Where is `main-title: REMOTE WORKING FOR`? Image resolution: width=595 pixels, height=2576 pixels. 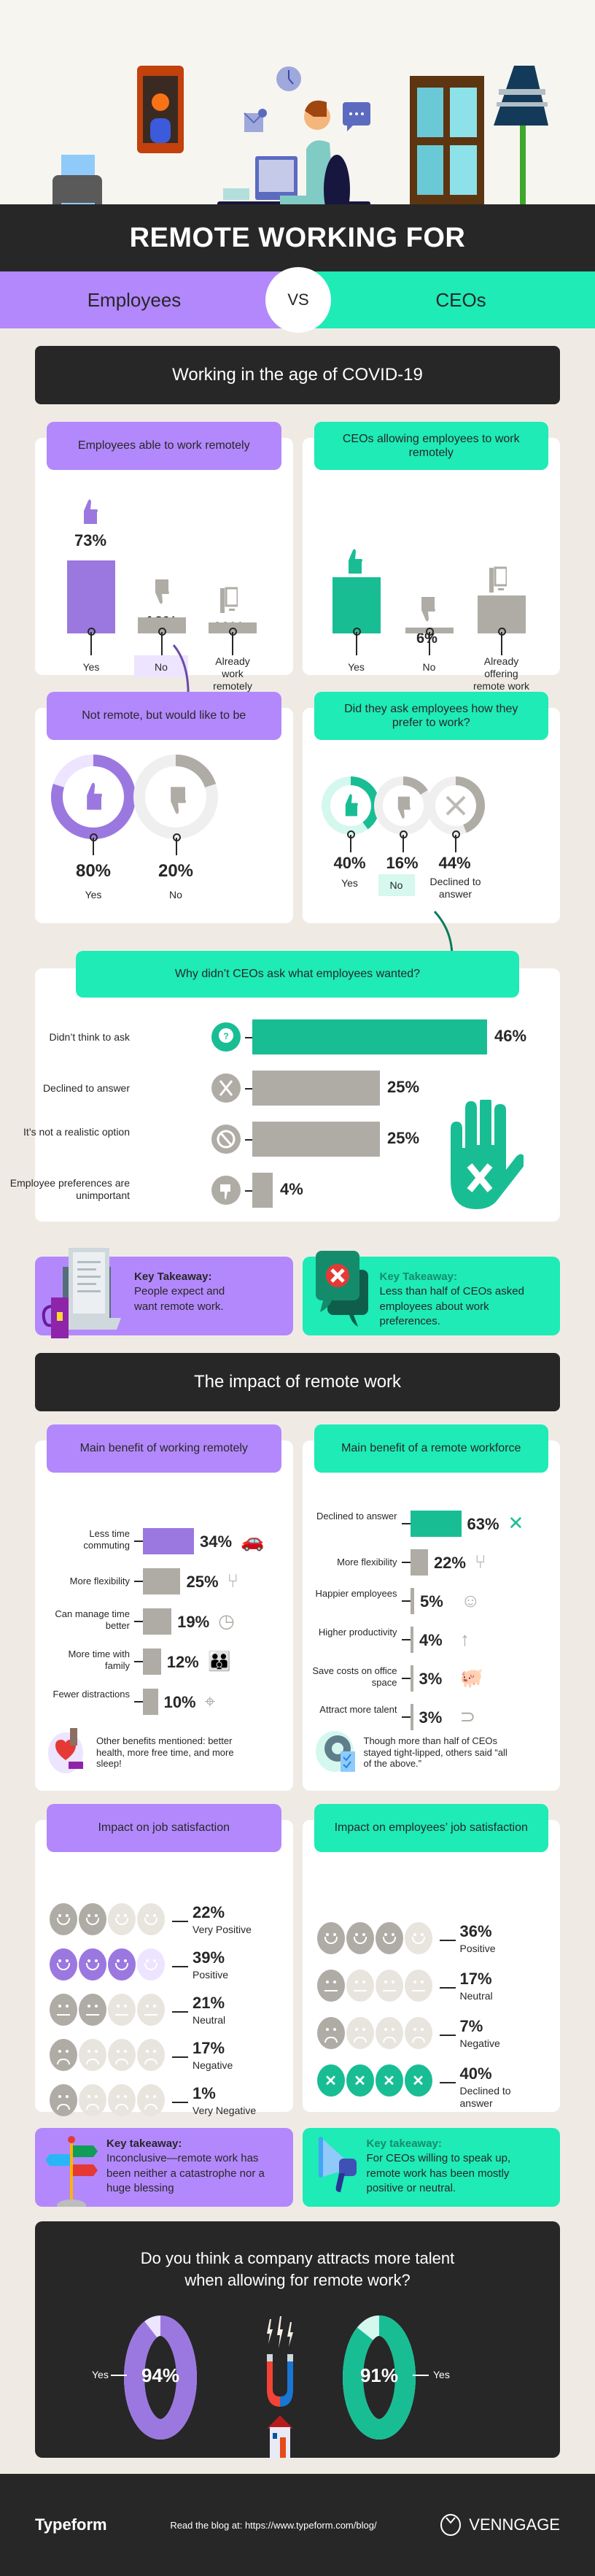 main-title: REMOTE WORKING FOR is located at coordinates (297, 237).